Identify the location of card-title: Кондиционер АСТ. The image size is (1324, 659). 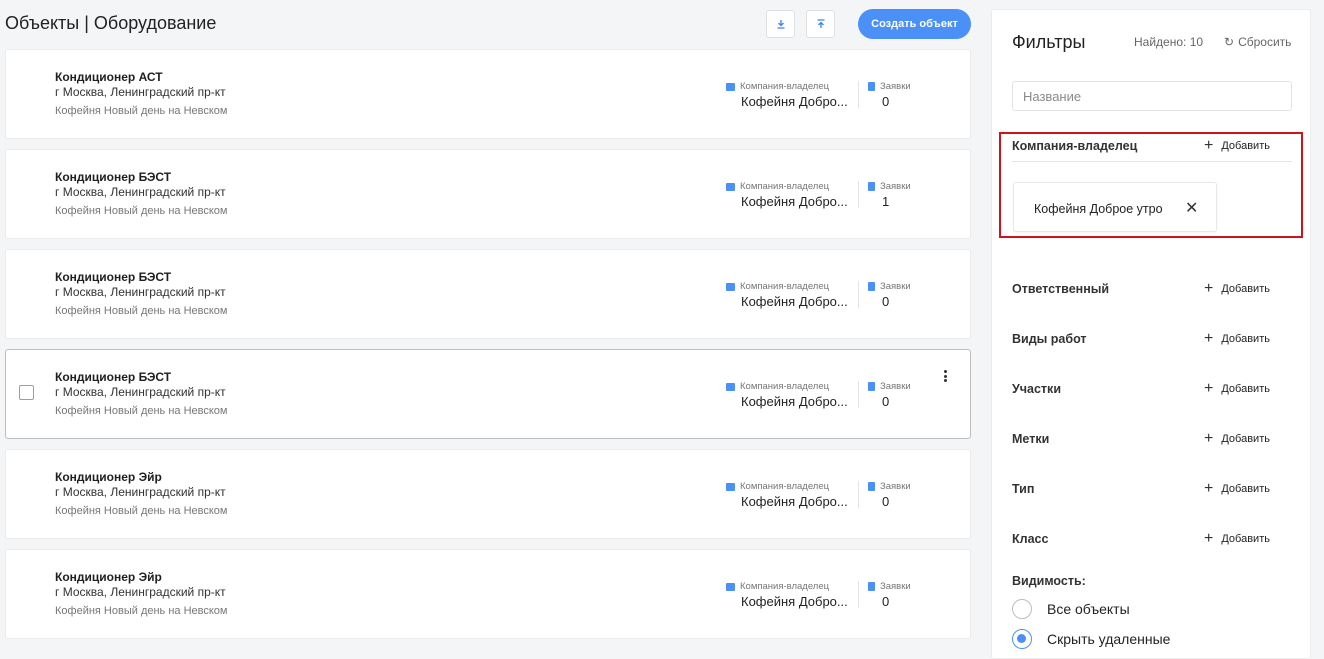
(109, 77).